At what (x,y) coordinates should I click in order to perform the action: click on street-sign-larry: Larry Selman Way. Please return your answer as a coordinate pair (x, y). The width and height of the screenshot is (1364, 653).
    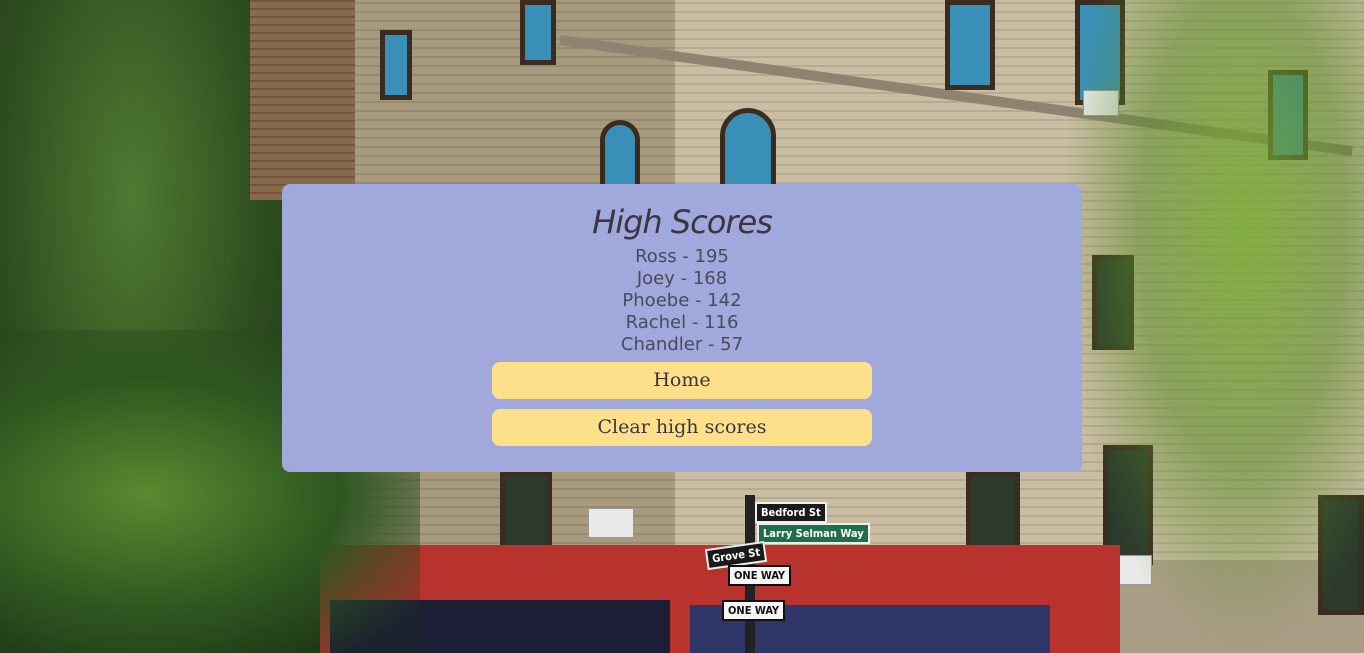
    Looking at the image, I should click on (813, 533).